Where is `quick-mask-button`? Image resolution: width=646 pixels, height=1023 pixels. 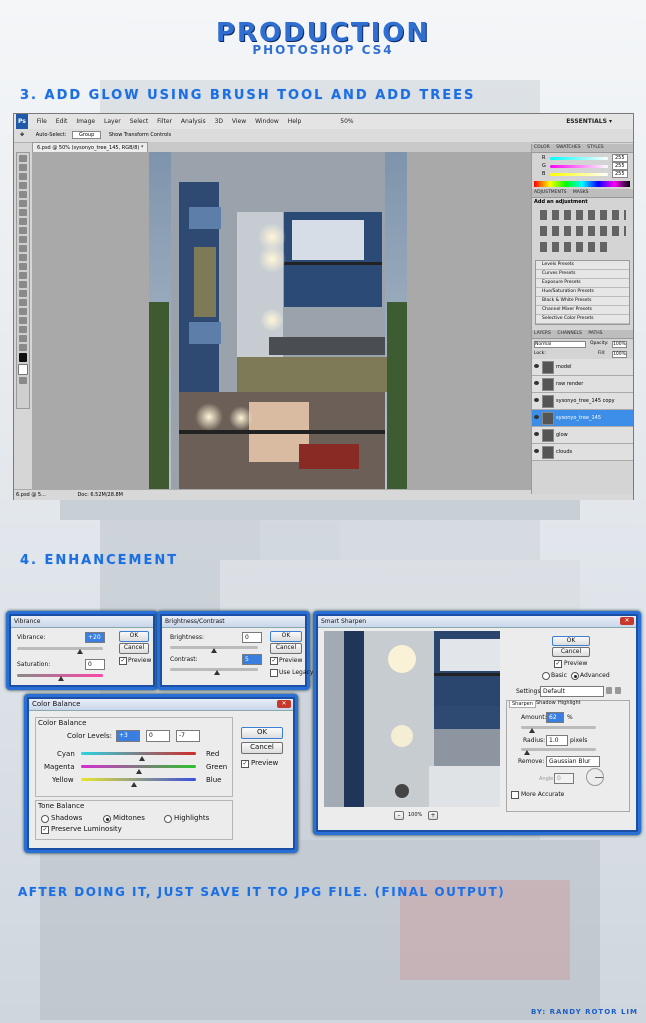 quick-mask-button is located at coordinates (23, 380).